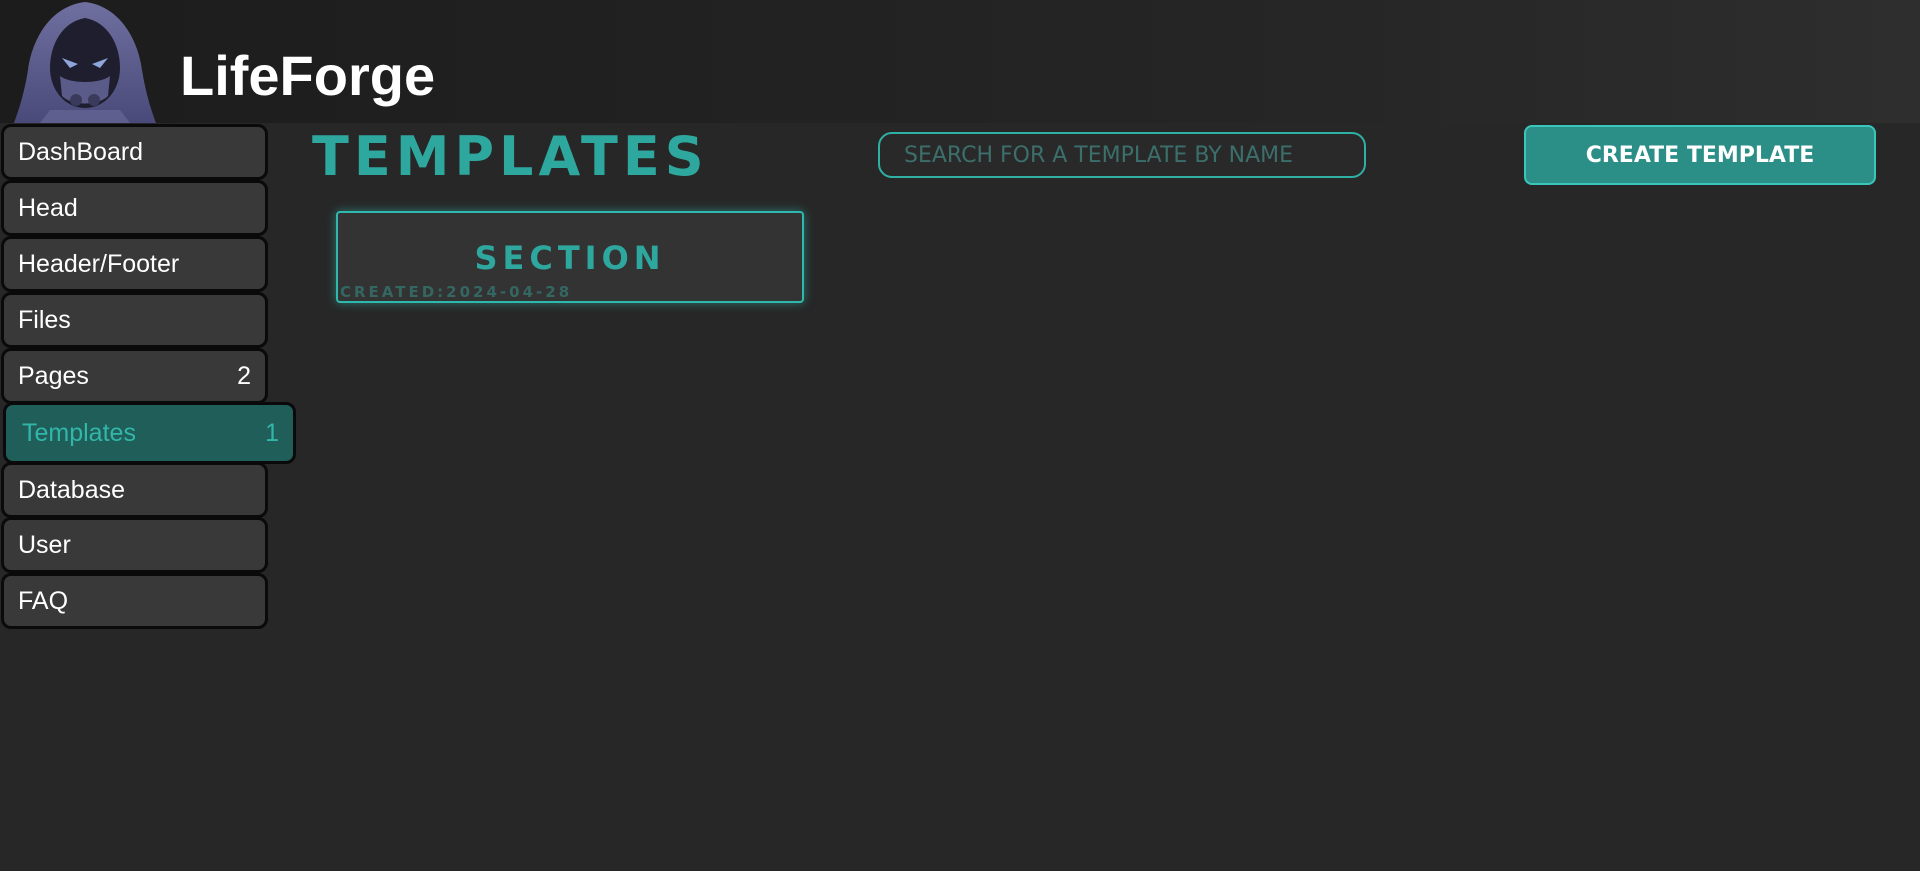 This screenshot has width=1920, height=871. What do you see at coordinates (53, 375) in the screenshot?
I see `sidebar-item-label: Pages` at bounding box center [53, 375].